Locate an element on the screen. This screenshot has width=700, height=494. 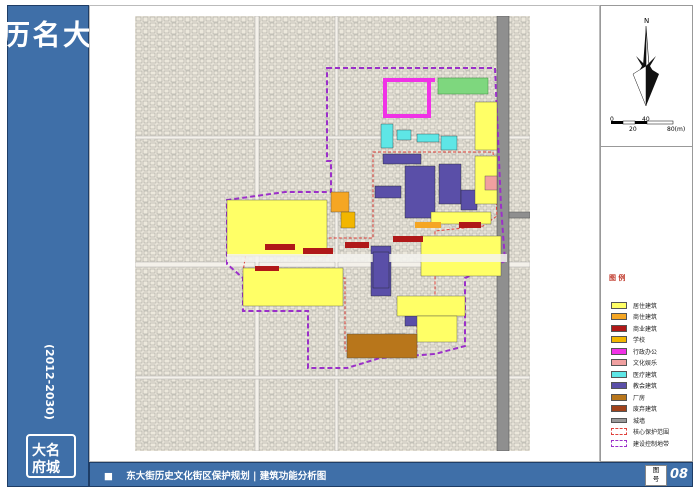
legend-item: 建设控制地带 is located at coordinates (640, 443).